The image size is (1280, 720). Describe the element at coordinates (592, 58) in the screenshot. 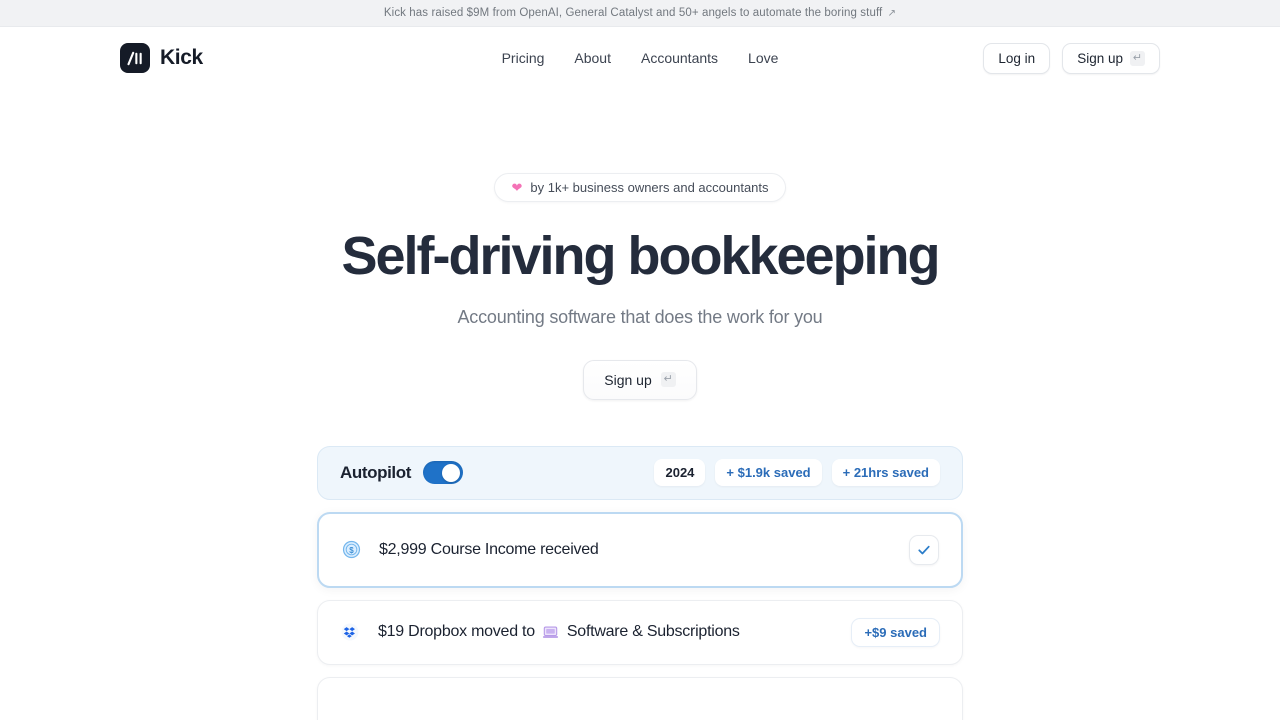

I see `nav-item-about: About` at that location.